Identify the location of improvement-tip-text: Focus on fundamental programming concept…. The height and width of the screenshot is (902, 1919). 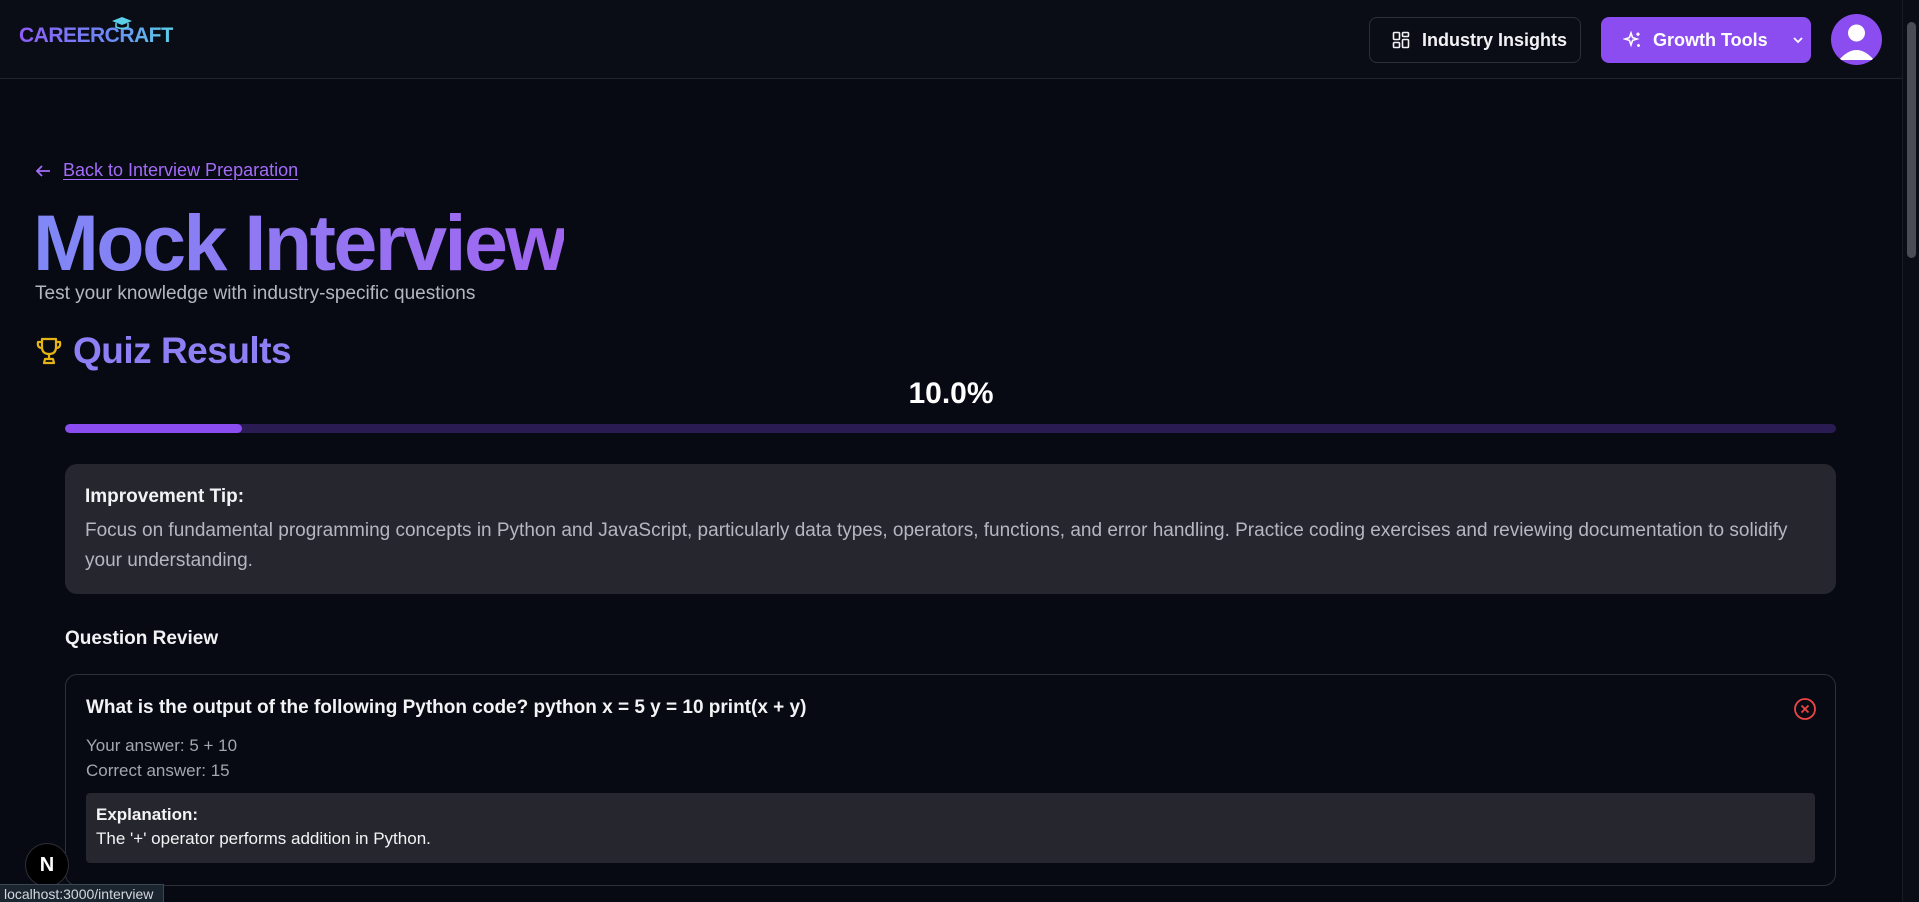
(936, 545).